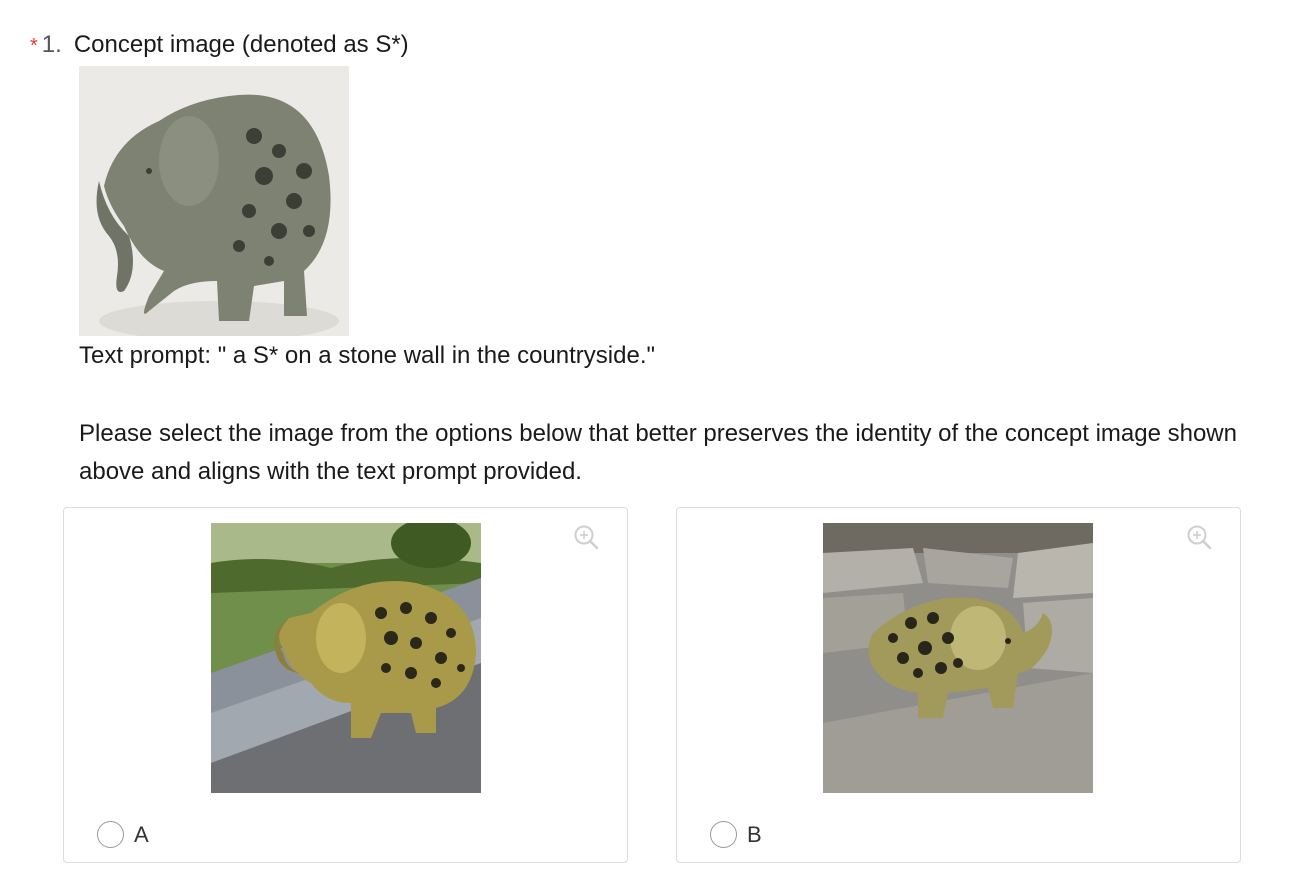 This screenshot has height=895, width=1296. What do you see at coordinates (51, 44) in the screenshot?
I see `question-number: 1.` at bounding box center [51, 44].